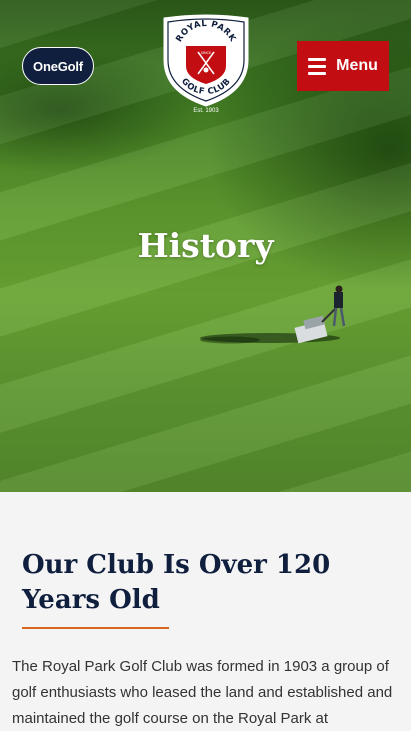  I want to click on heading-underline, so click(95, 628).